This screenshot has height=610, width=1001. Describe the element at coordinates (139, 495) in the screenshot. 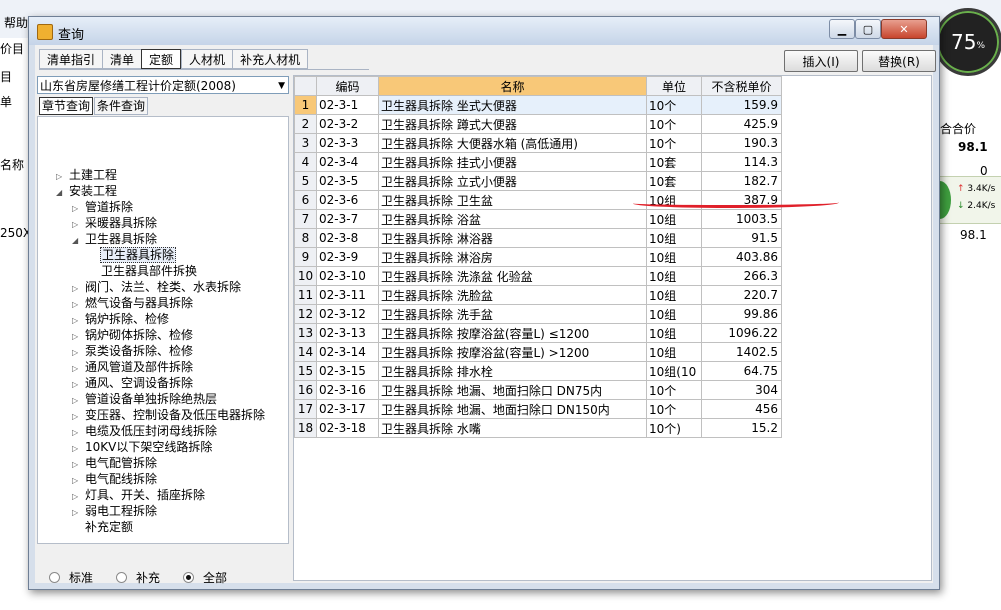

I see `tree-node: ▷ 灯具、开关、插座拆除` at that location.